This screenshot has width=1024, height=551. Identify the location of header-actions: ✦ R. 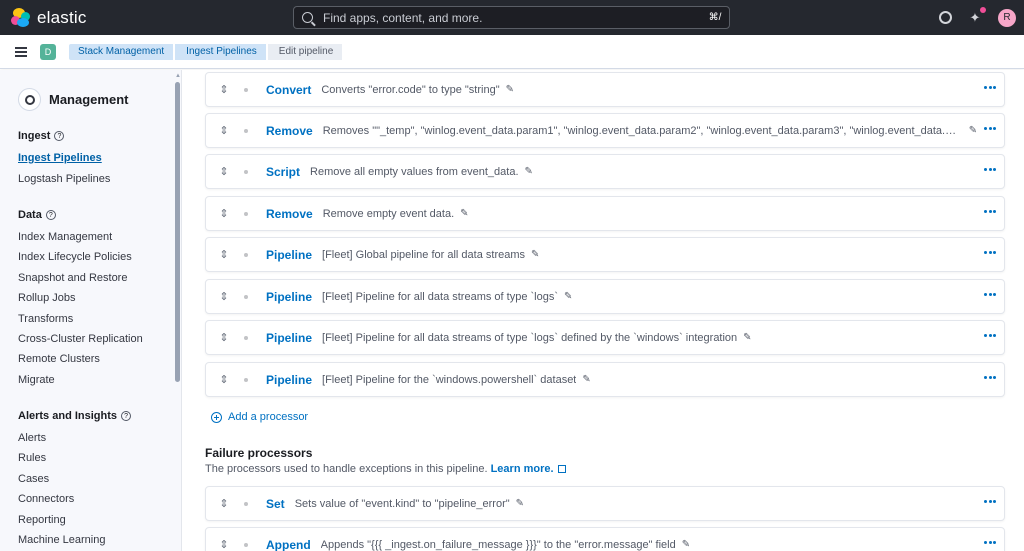
(977, 17).